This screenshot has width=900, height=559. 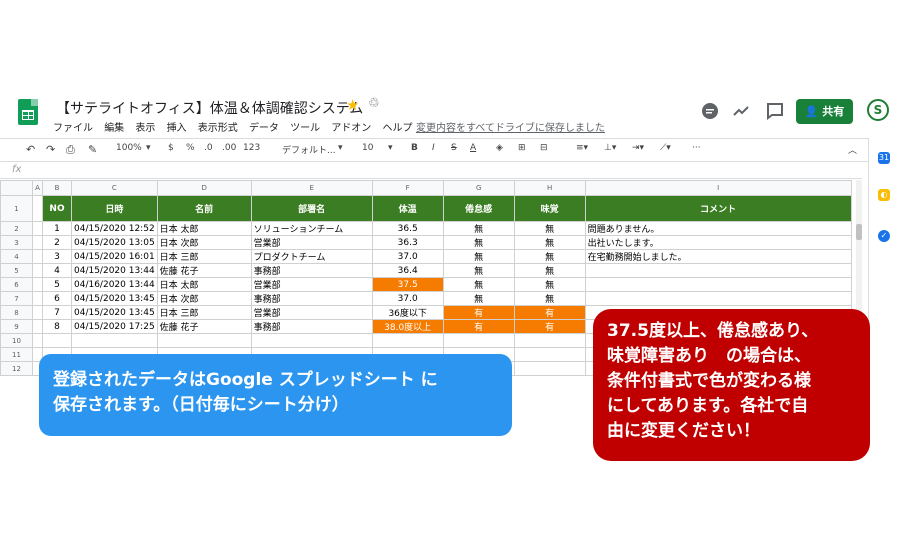 What do you see at coordinates (311, 256) in the screenshot?
I see `table-cell: プロダクトチーム` at bounding box center [311, 256].